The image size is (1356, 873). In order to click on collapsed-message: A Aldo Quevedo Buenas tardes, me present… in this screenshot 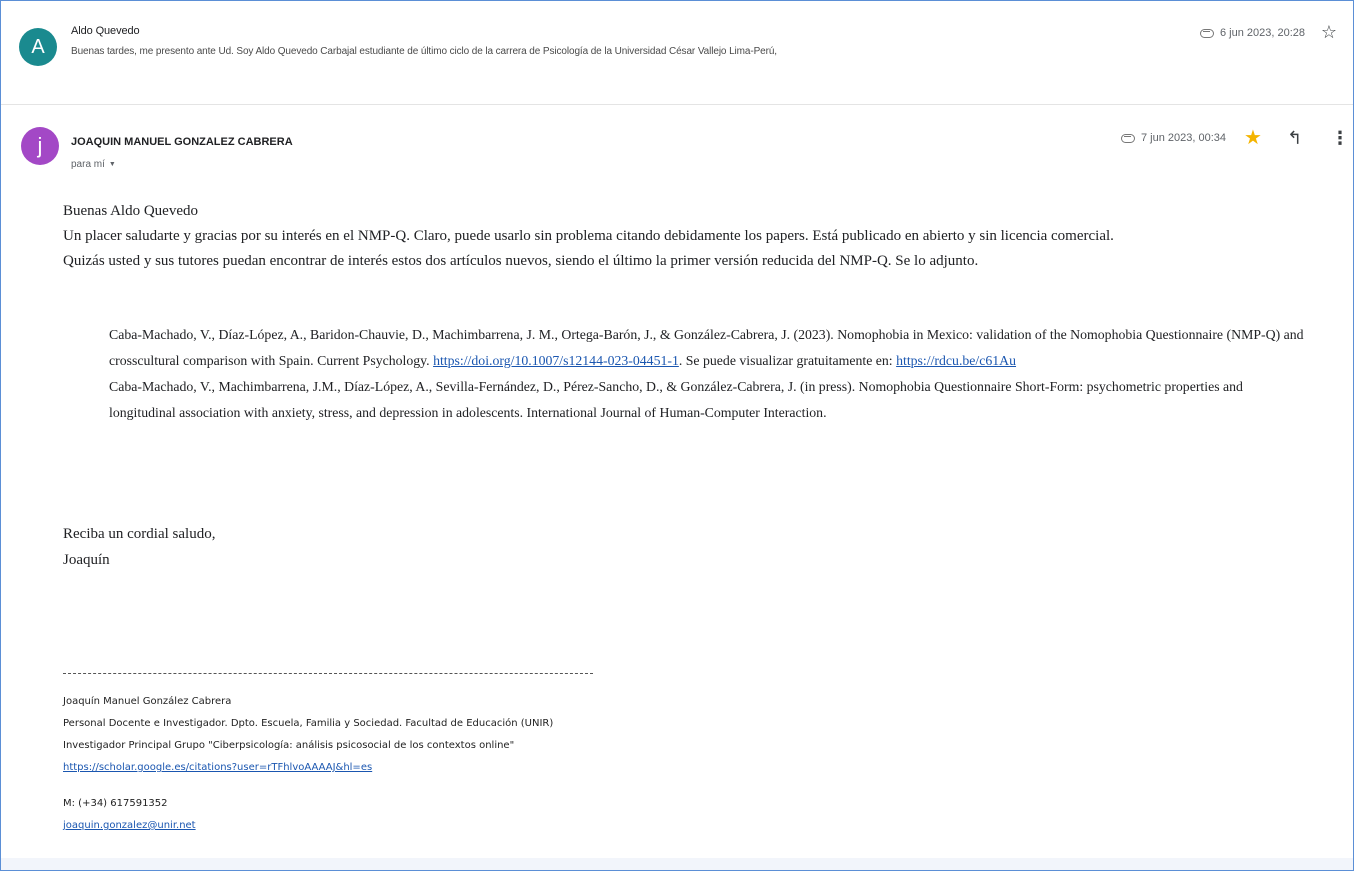, I will do `click(677, 53)`.